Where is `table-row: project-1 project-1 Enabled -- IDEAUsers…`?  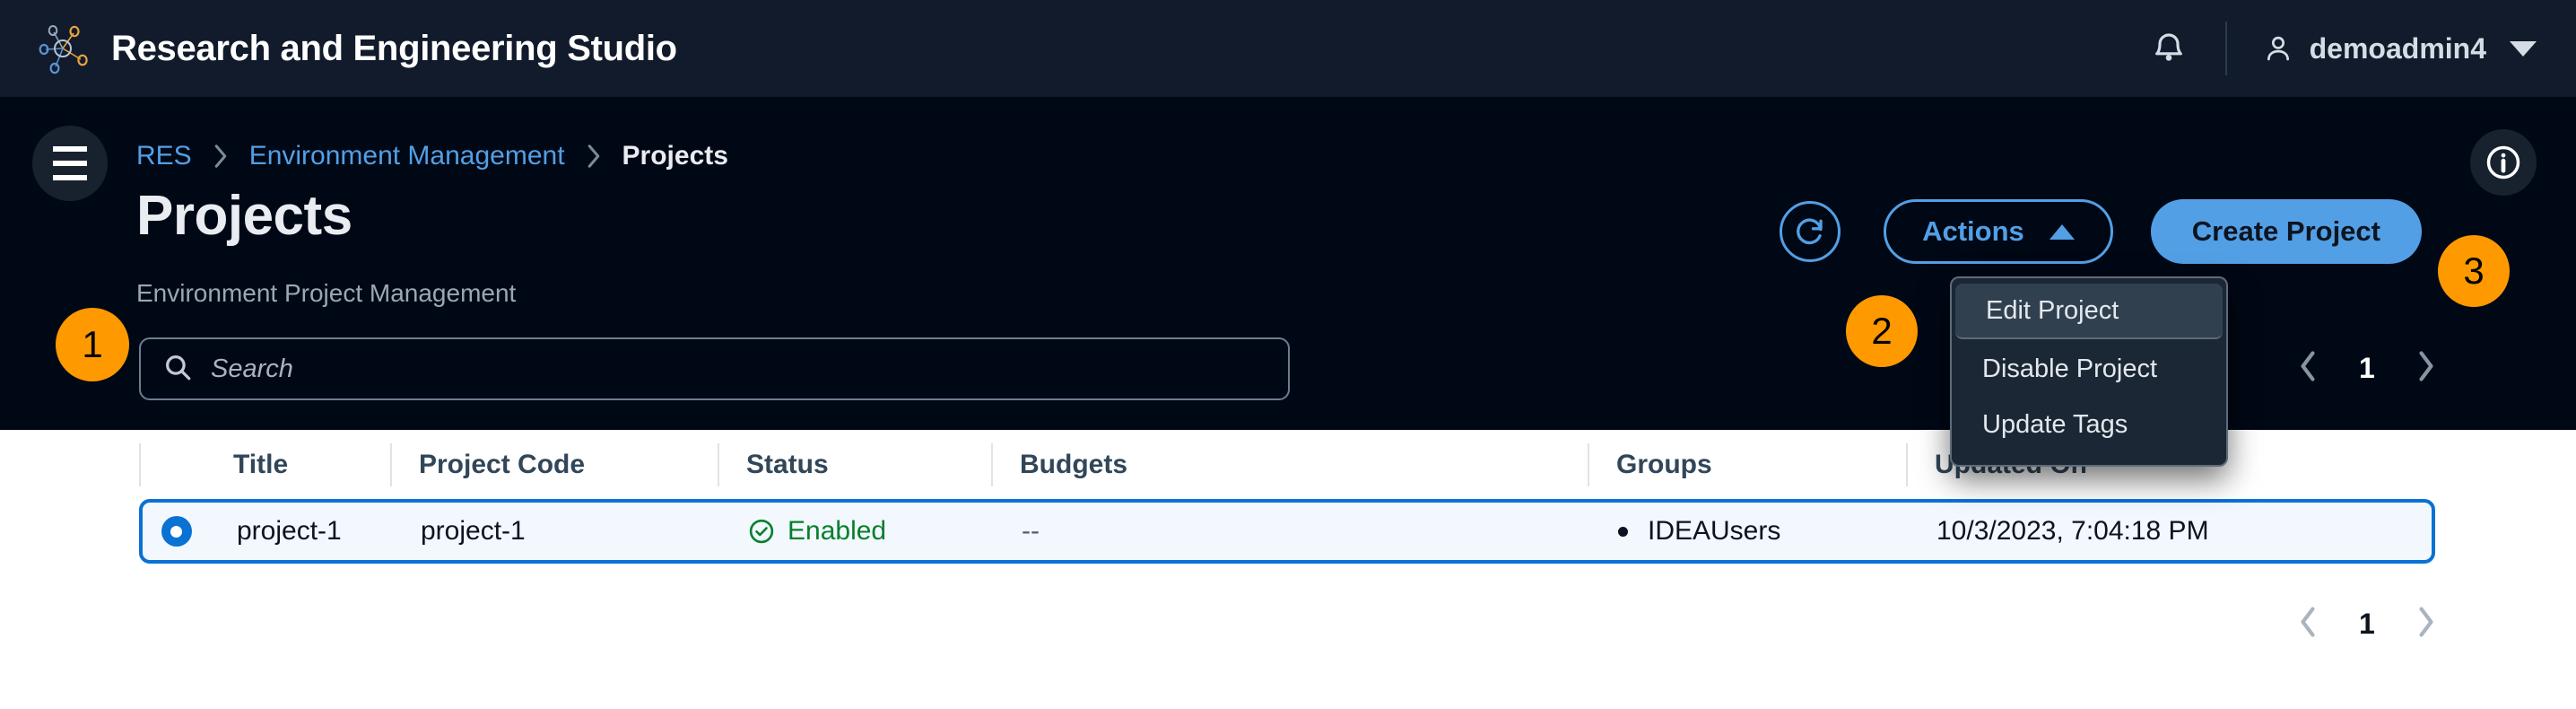
table-row: project-1 project-1 Enabled -- IDEAUsers… is located at coordinates (1287, 531).